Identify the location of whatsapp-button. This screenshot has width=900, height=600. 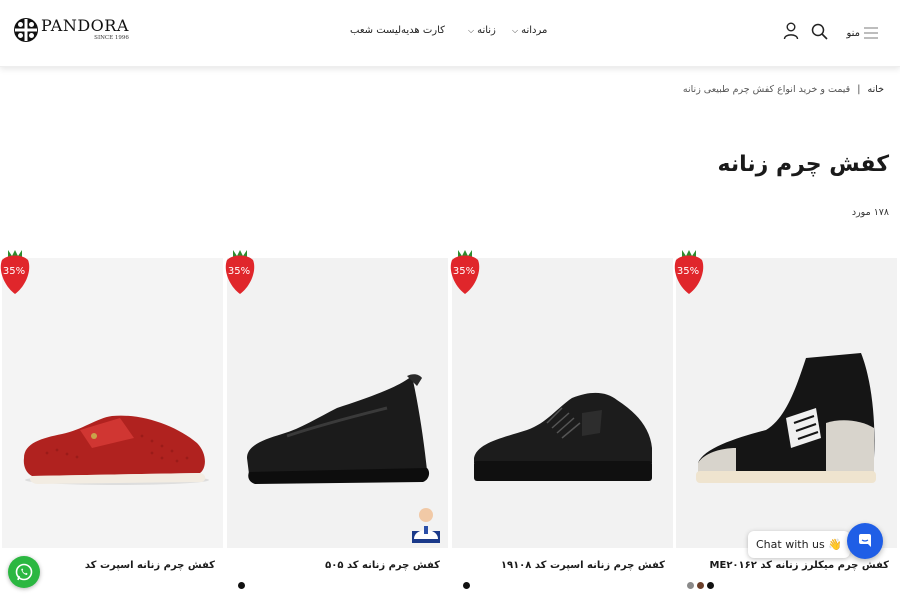
(24, 572).